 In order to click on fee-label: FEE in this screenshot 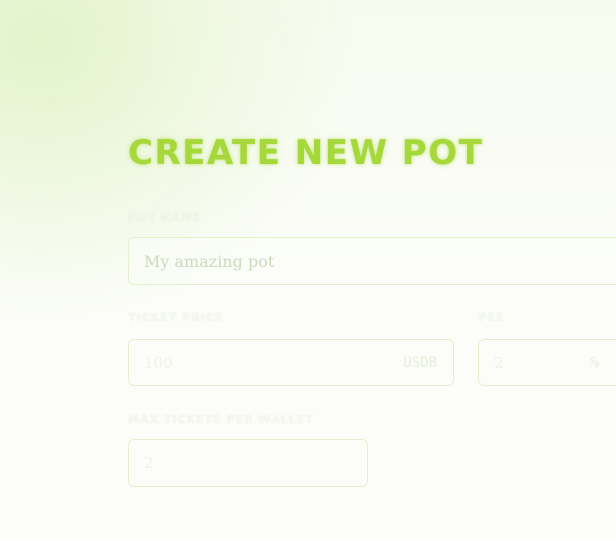, I will do `click(492, 317)`.